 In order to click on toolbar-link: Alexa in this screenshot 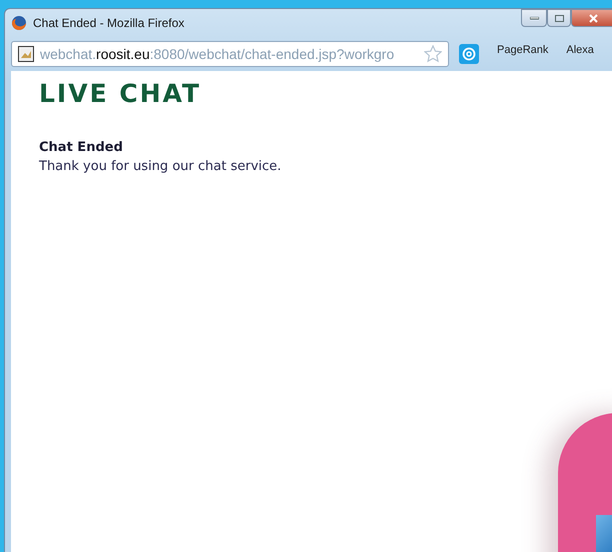, I will do `click(580, 50)`.